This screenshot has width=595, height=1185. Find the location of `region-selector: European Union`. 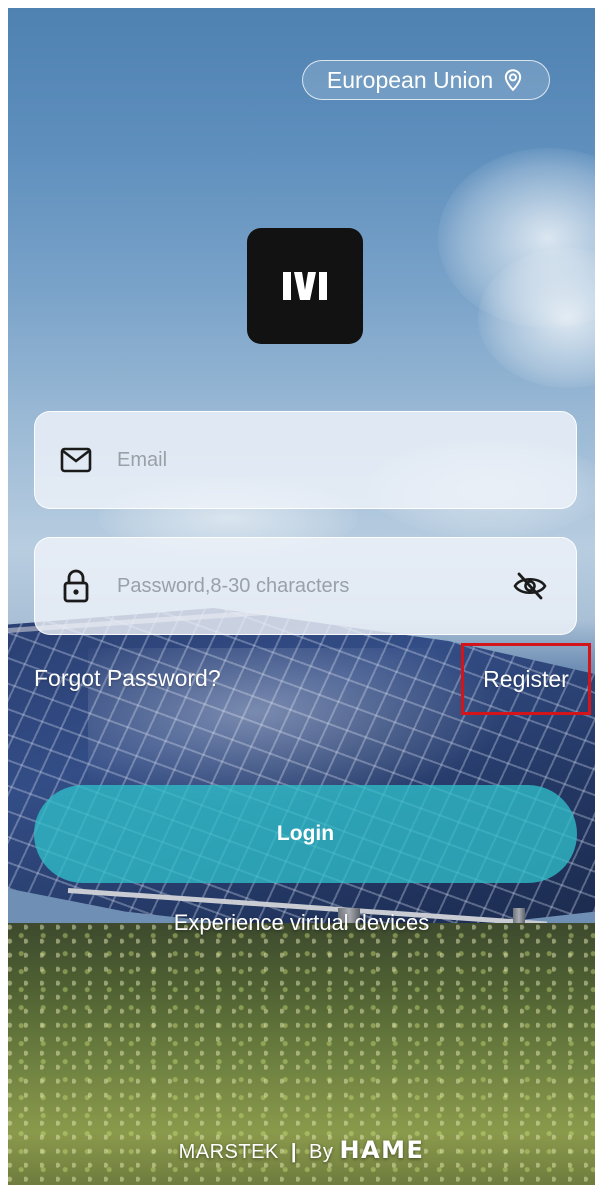

region-selector: European Union is located at coordinates (426, 80).